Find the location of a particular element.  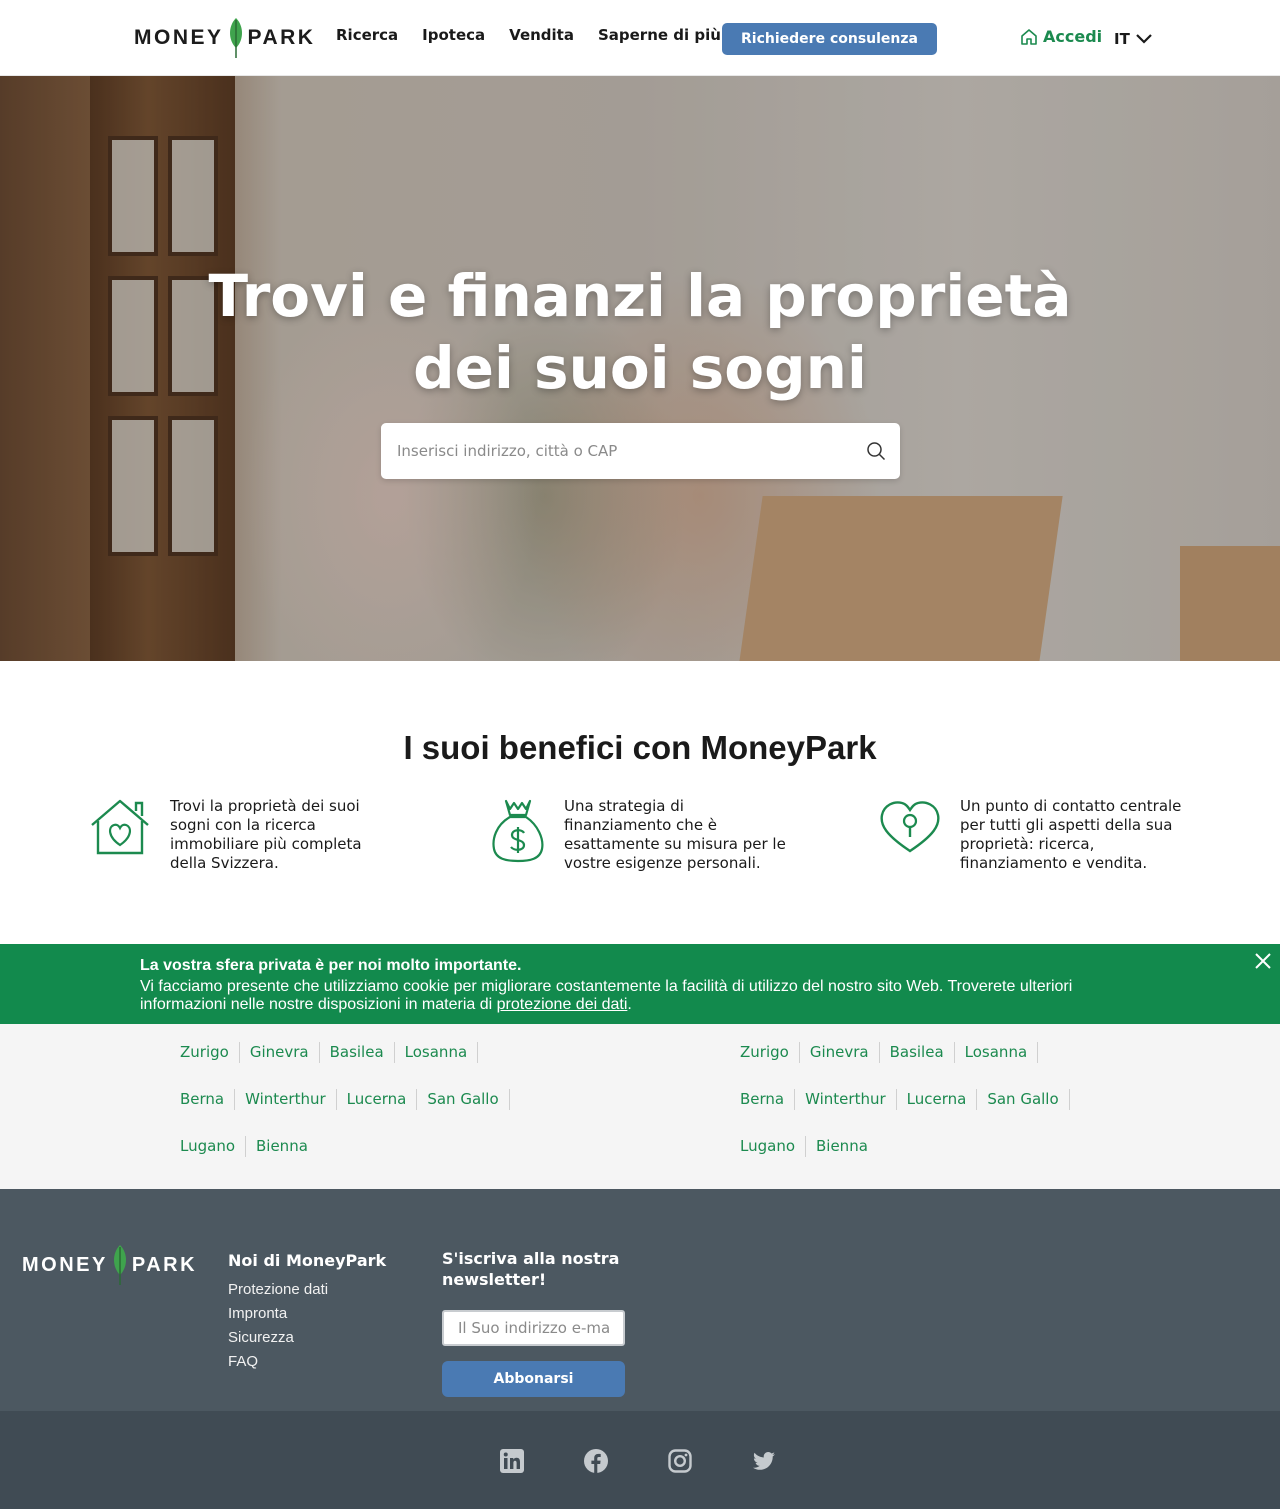

social-bar is located at coordinates (640, 1460).